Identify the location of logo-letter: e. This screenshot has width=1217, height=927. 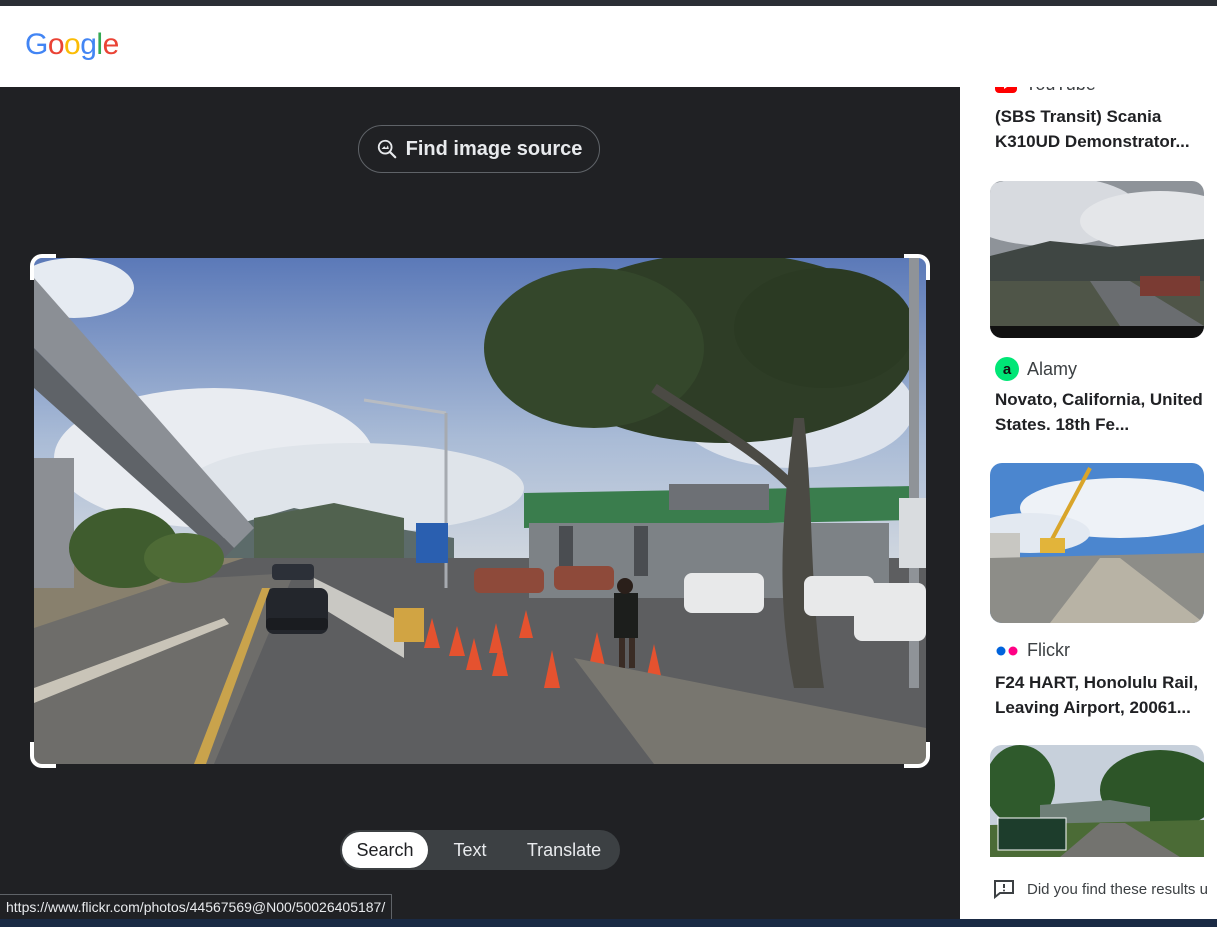
(111, 44).